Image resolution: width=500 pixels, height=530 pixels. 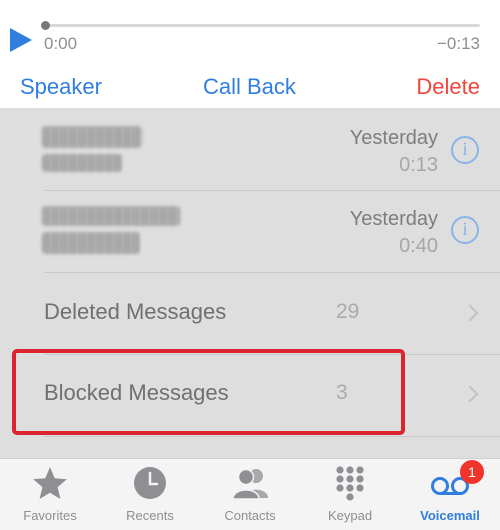 I want to click on voicemail-actions: Speaker Call Back Delete, so click(x=250, y=88).